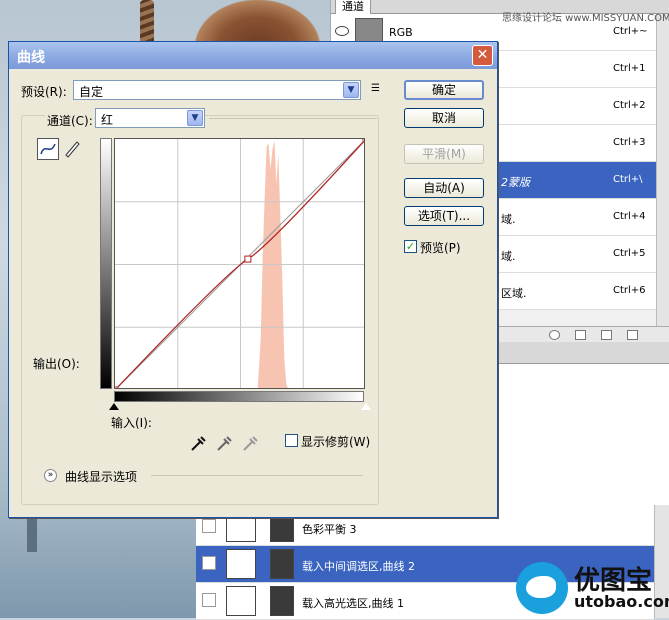 The width and height of the screenshot is (669, 620). What do you see at coordinates (444, 118) in the screenshot?
I see `cancel-button: 取消` at bounding box center [444, 118].